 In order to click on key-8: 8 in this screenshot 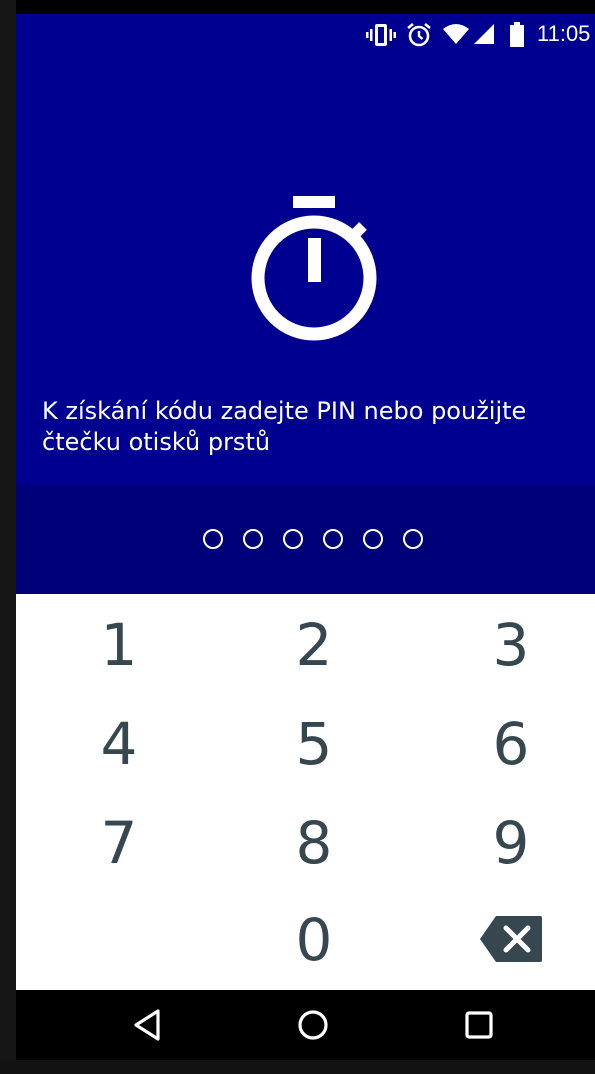, I will do `click(314, 843)`.